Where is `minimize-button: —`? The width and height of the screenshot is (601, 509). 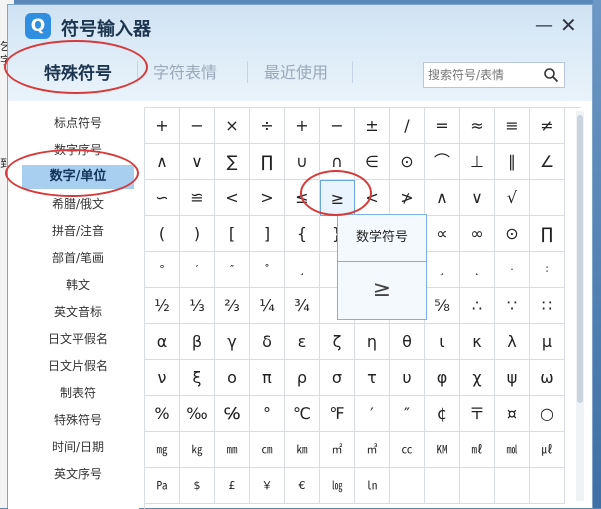
minimize-button: — is located at coordinates (544, 26).